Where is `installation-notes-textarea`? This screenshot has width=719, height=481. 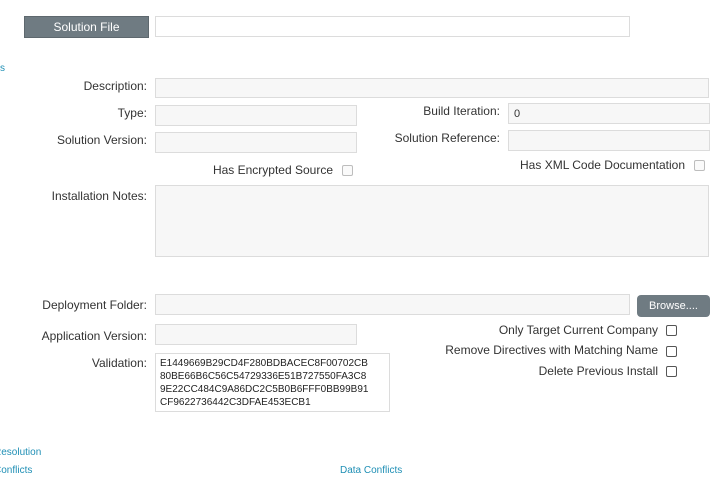
installation-notes-textarea is located at coordinates (432, 221).